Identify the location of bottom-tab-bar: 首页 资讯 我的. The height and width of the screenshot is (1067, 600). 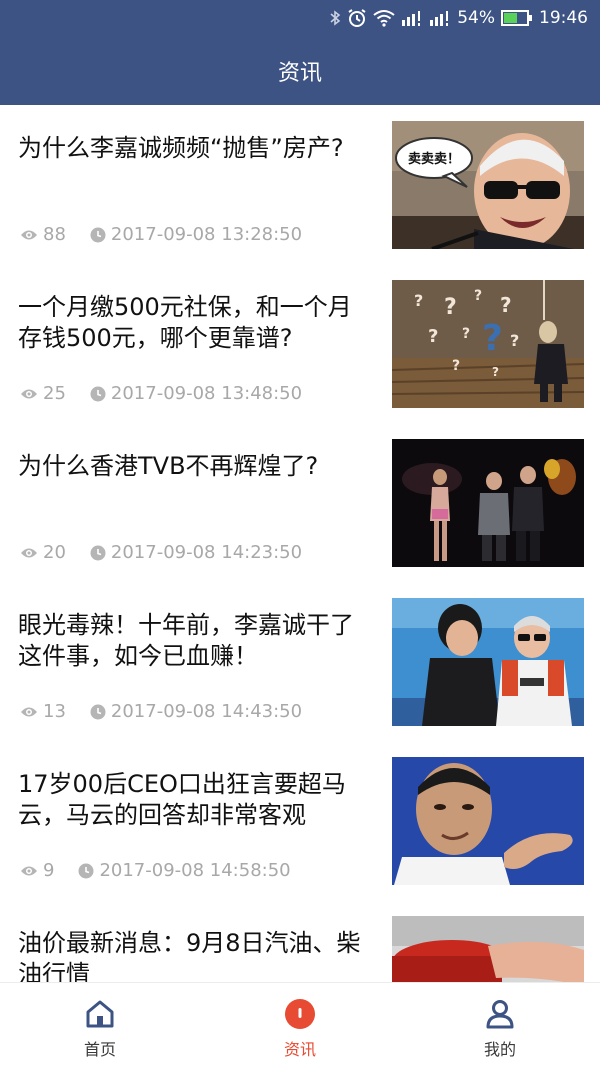
(300, 1024).